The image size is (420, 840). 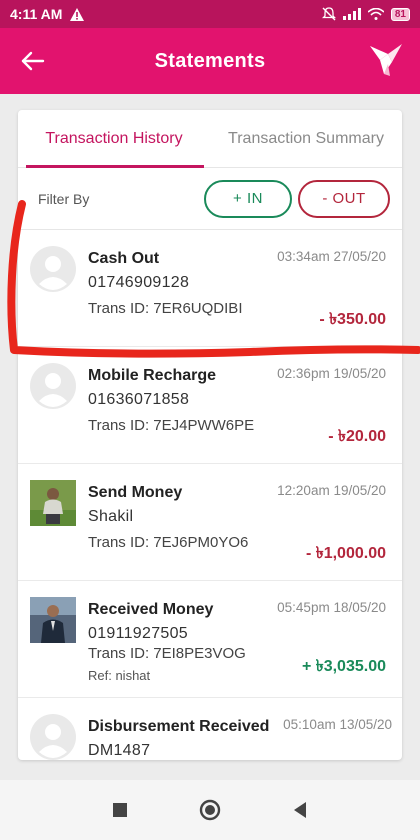 I want to click on filter-label: Filter By, so click(x=64, y=198).